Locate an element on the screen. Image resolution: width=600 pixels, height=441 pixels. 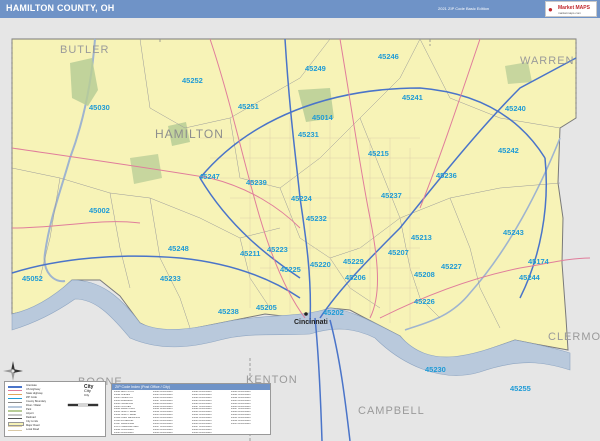
legend-label: City Limits is located at coordinates (32, 421).